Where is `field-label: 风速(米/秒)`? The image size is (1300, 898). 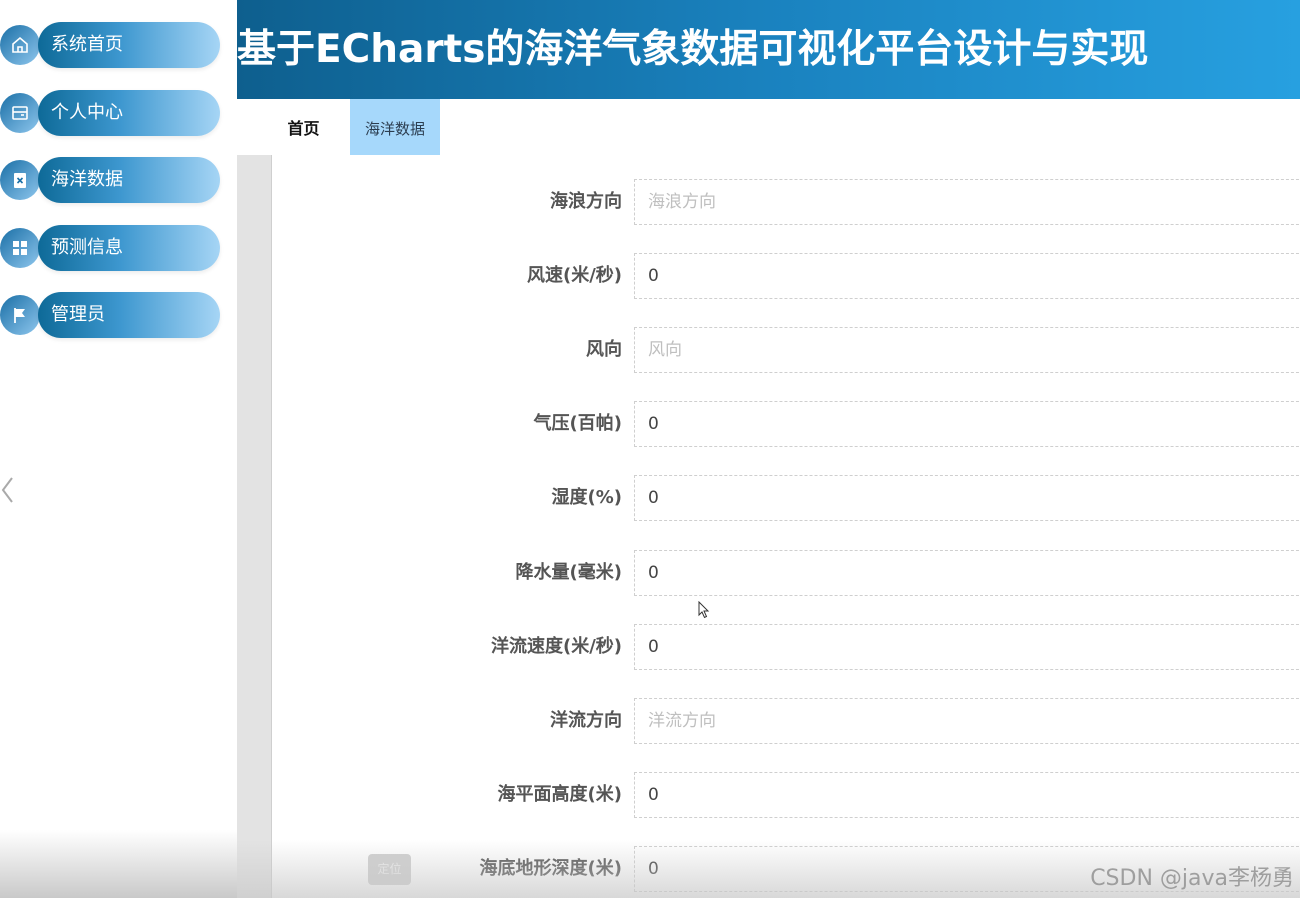 field-label: 风速(米/秒) is located at coordinates (574, 275).